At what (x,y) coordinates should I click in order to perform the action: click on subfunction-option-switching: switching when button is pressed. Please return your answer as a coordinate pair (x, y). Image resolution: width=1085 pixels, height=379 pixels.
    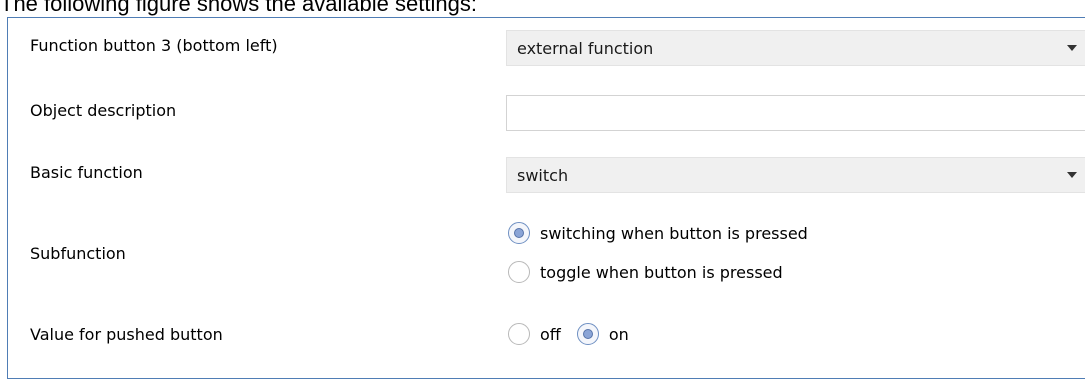
    Looking at the image, I should click on (658, 233).